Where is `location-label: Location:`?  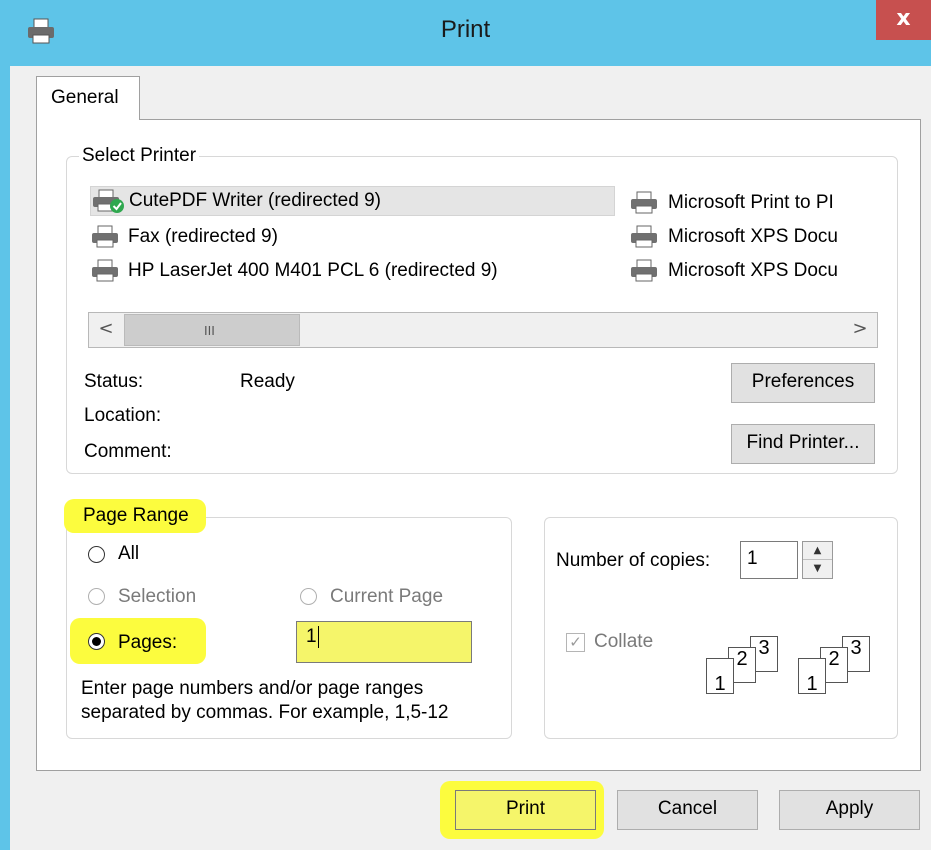
location-label: Location: is located at coordinates (123, 415).